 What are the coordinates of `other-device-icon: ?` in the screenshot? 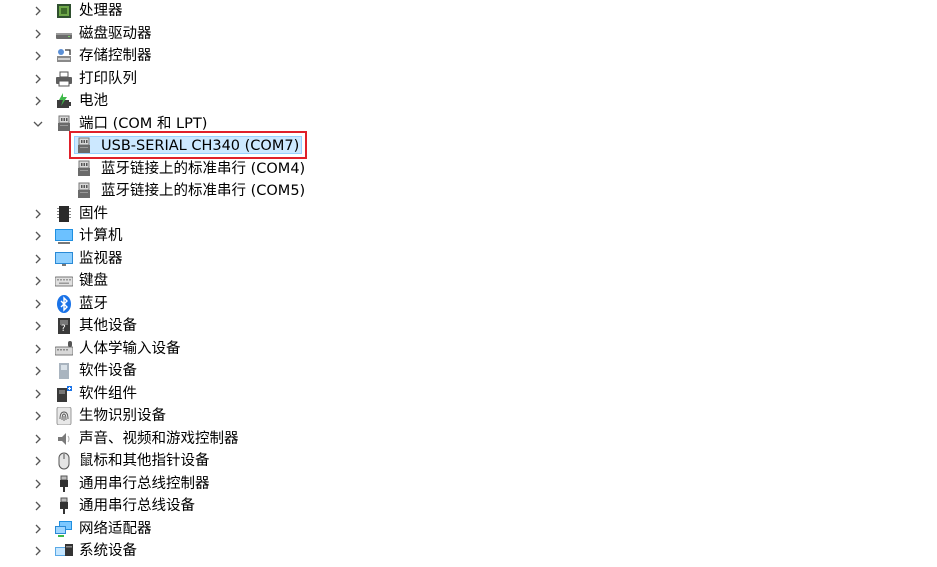 It's located at (64, 326).